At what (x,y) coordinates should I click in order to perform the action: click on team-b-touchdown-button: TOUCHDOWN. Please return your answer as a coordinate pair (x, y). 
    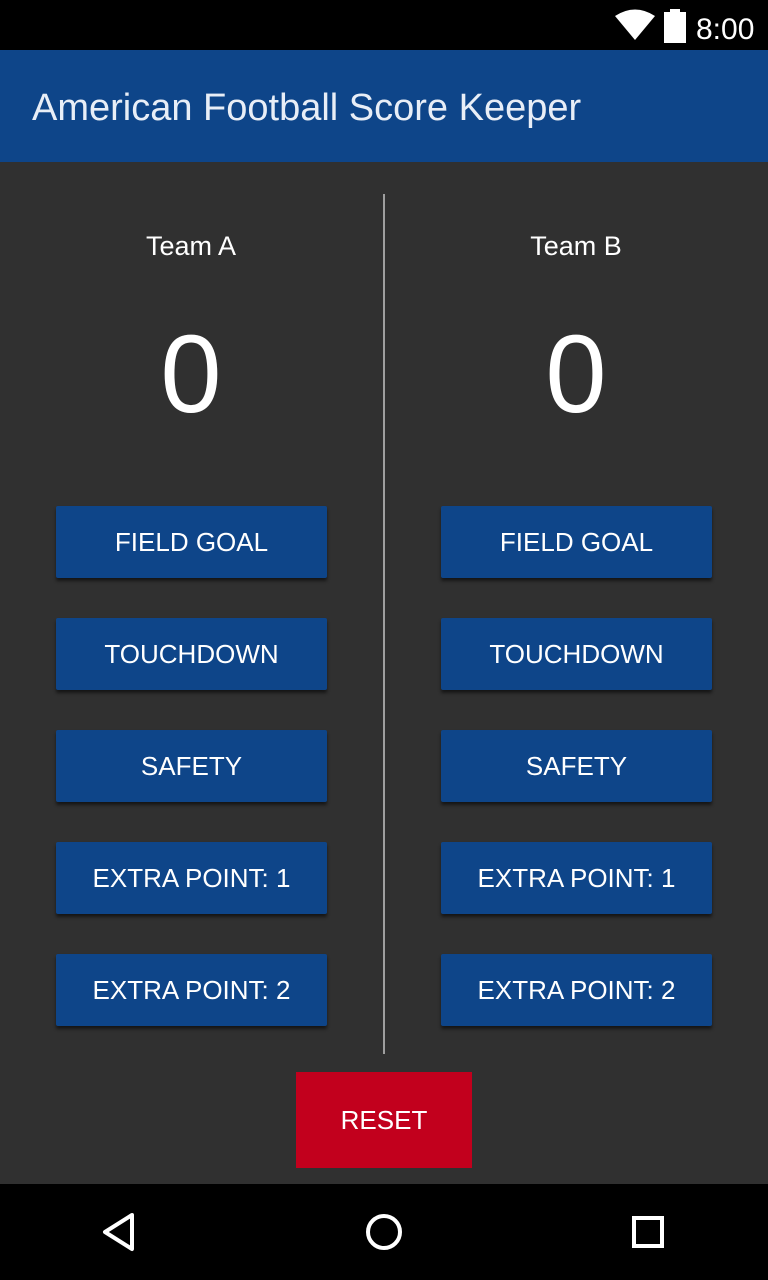
    Looking at the image, I should click on (576, 654).